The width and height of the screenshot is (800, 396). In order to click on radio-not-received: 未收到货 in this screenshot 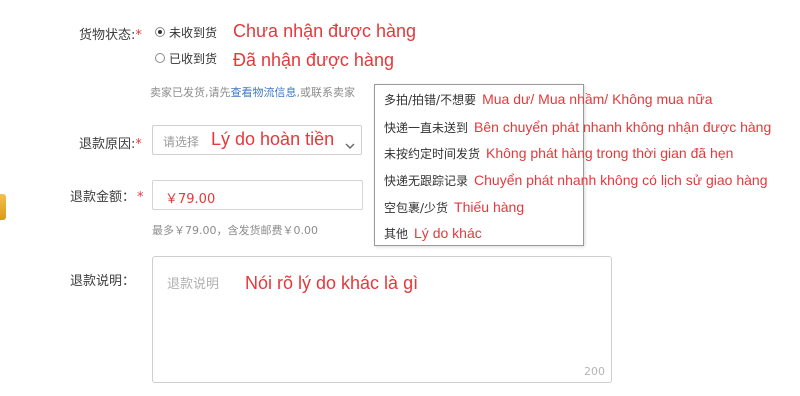, I will do `click(186, 32)`.